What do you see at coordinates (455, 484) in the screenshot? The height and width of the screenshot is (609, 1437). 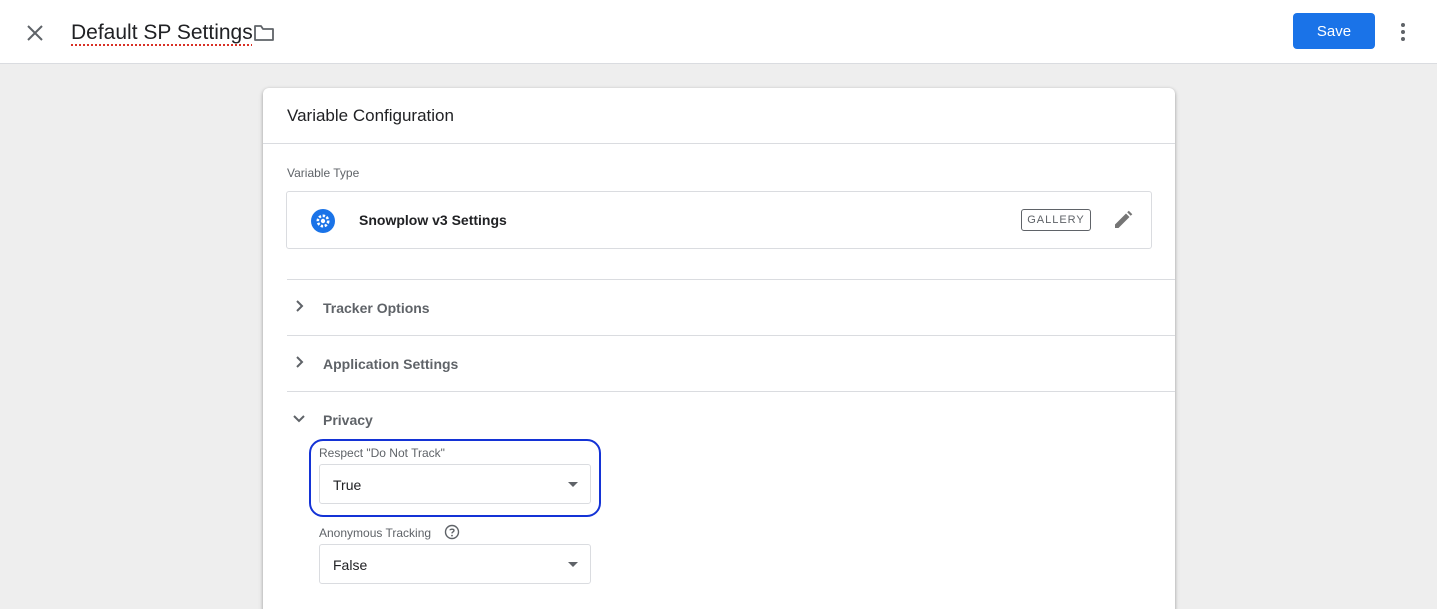 I see `dnt-select: True` at bounding box center [455, 484].